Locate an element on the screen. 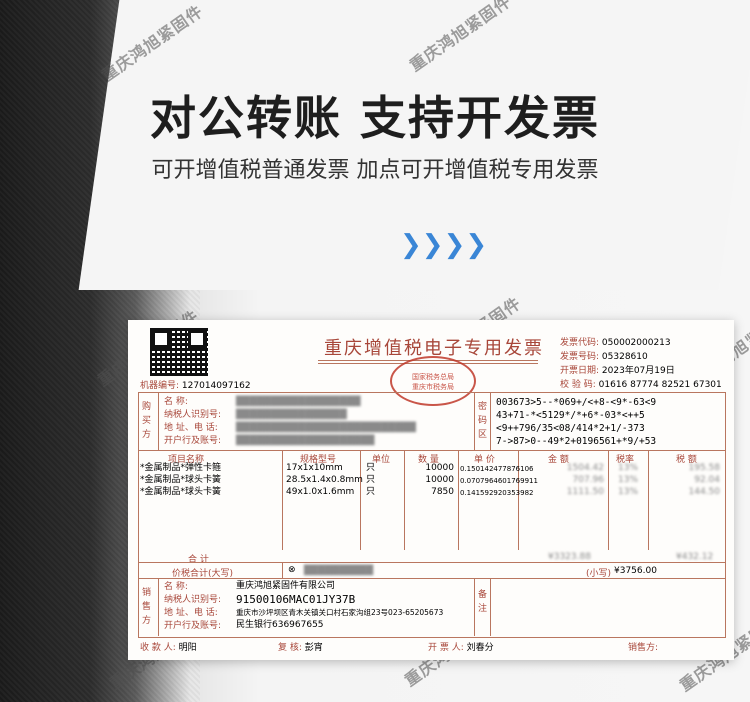 The height and width of the screenshot is (702, 750). qr-code-icon is located at coordinates (179, 352).